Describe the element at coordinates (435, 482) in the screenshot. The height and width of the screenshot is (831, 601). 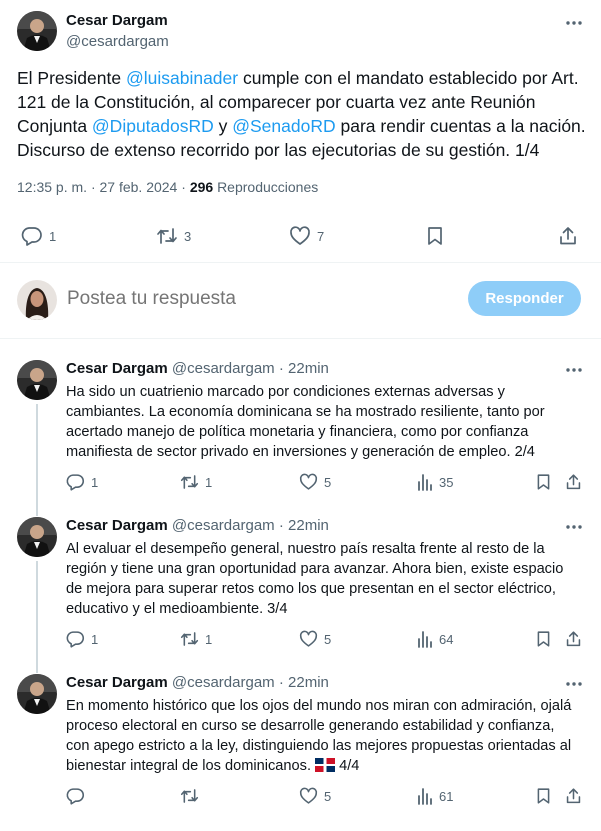
I see `views-button: 35` at that location.